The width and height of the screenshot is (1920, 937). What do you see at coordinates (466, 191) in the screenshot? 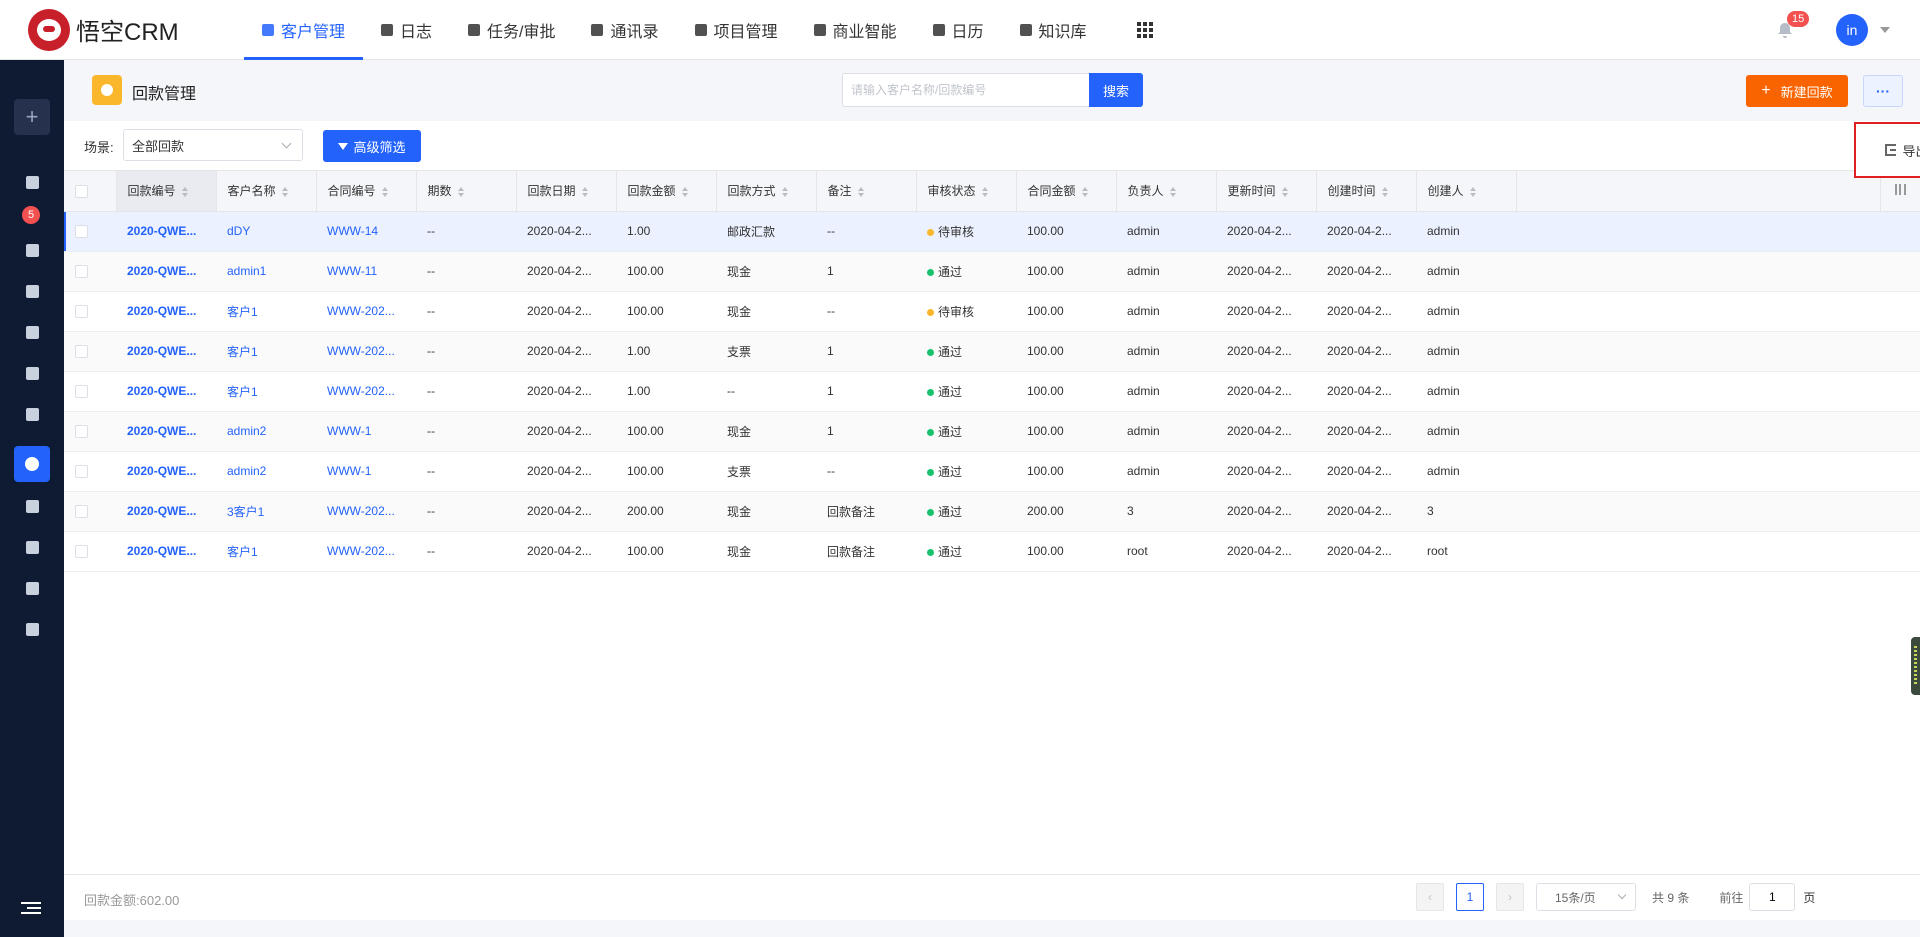
I see `column-header: 期数` at bounding box center [466, 191].